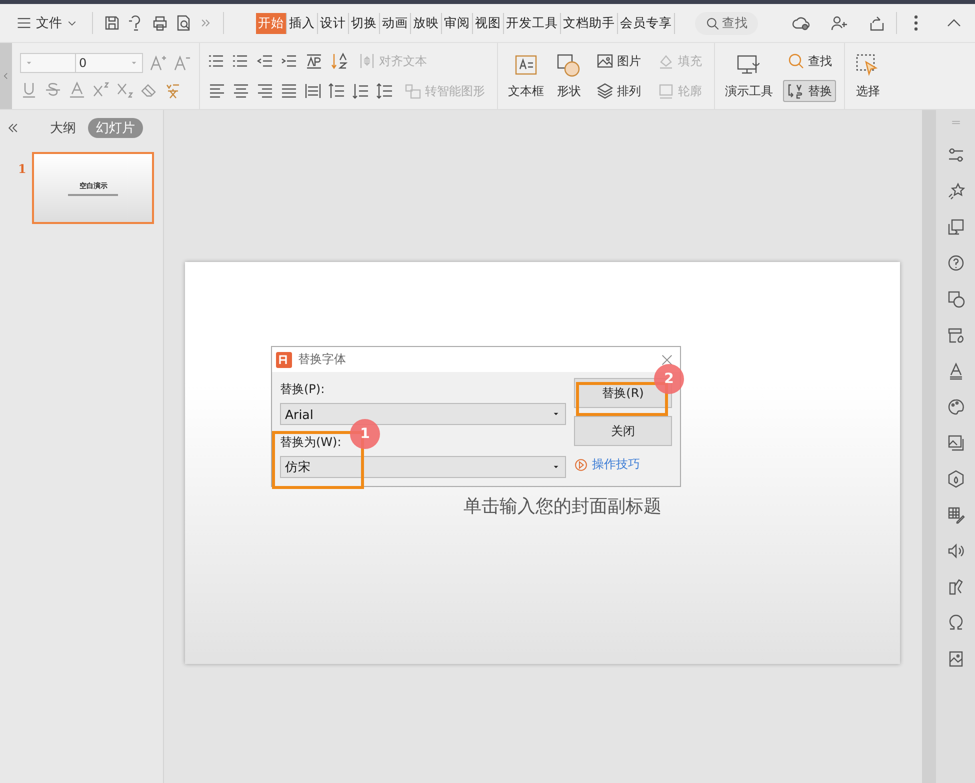  What do you see at coordinates (457, 23) in the screenshot?
I see `ribbon-tab: 审阅` at bounding box center [457, 23].